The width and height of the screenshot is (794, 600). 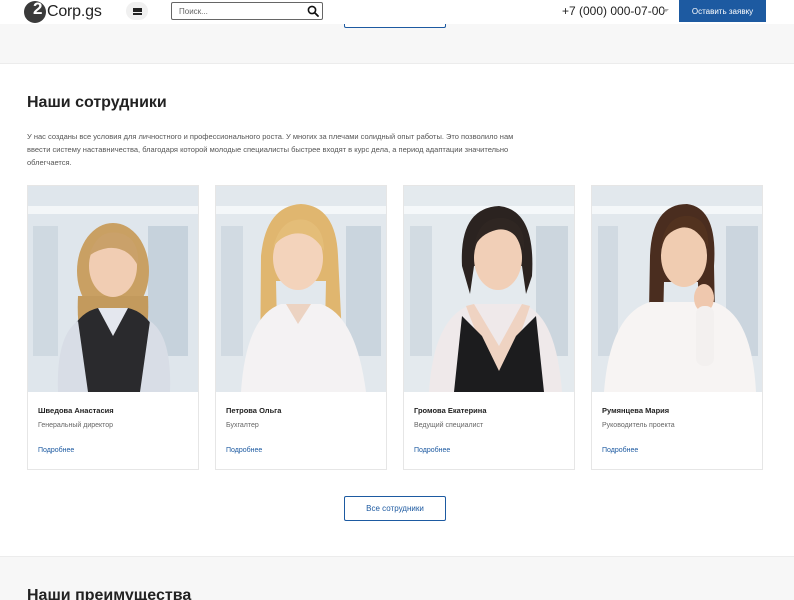 What do you see at coordinates (395, 26) in the screenshot?
I see `previous-section-button` at bounding box center [395, 26].